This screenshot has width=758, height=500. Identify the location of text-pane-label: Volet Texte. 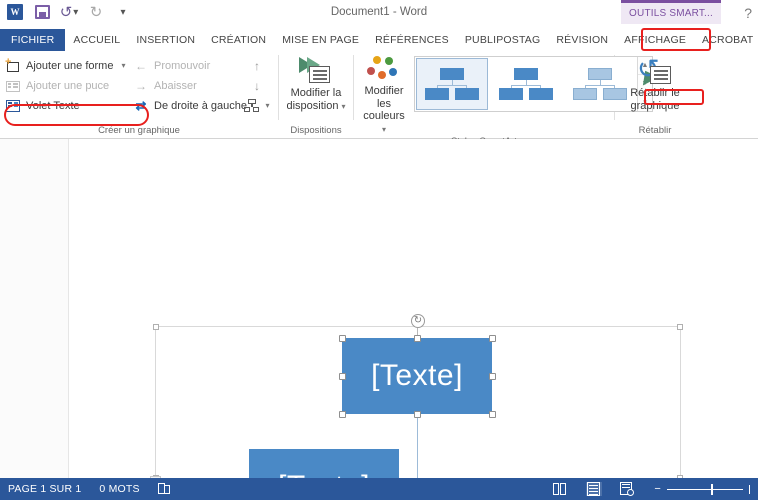
(53, 105).